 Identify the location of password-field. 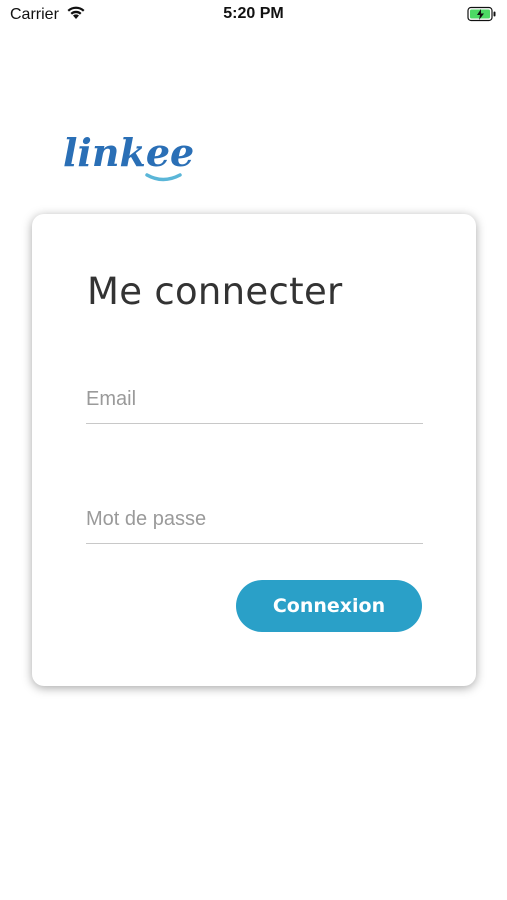
(254, 520).